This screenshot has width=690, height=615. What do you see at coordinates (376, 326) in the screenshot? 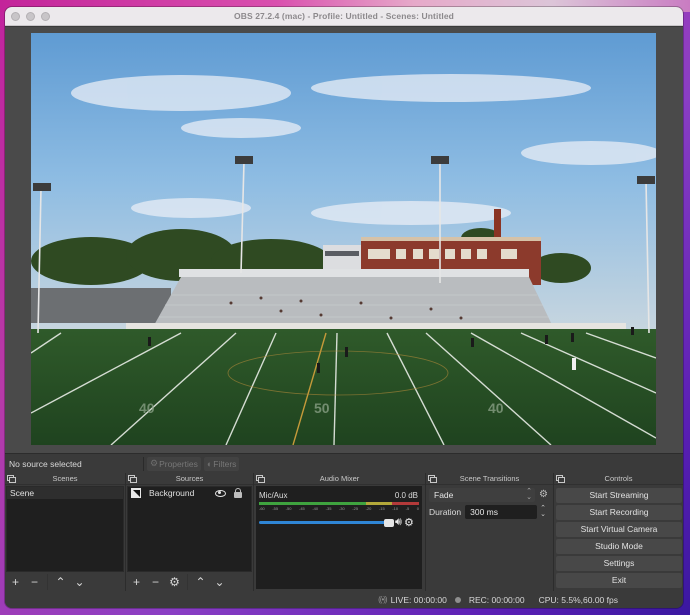
I see `wall` at bounding box center [376, 326].